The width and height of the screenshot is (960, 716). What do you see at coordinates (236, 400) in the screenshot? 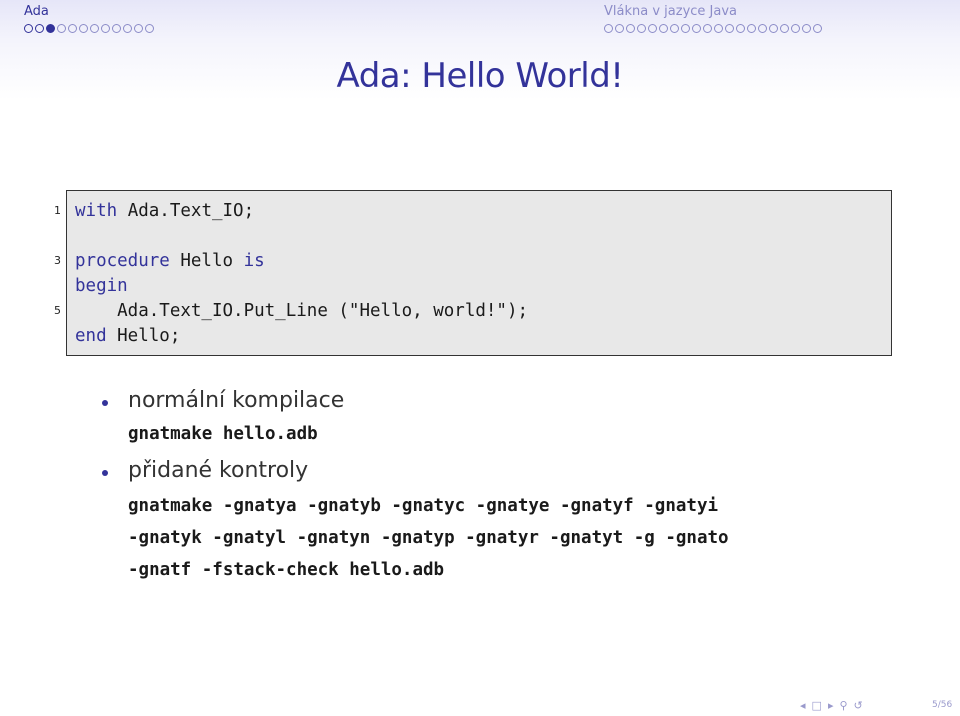
I see `bullet-label: normální kompilace` at bounding box center [236, 400].